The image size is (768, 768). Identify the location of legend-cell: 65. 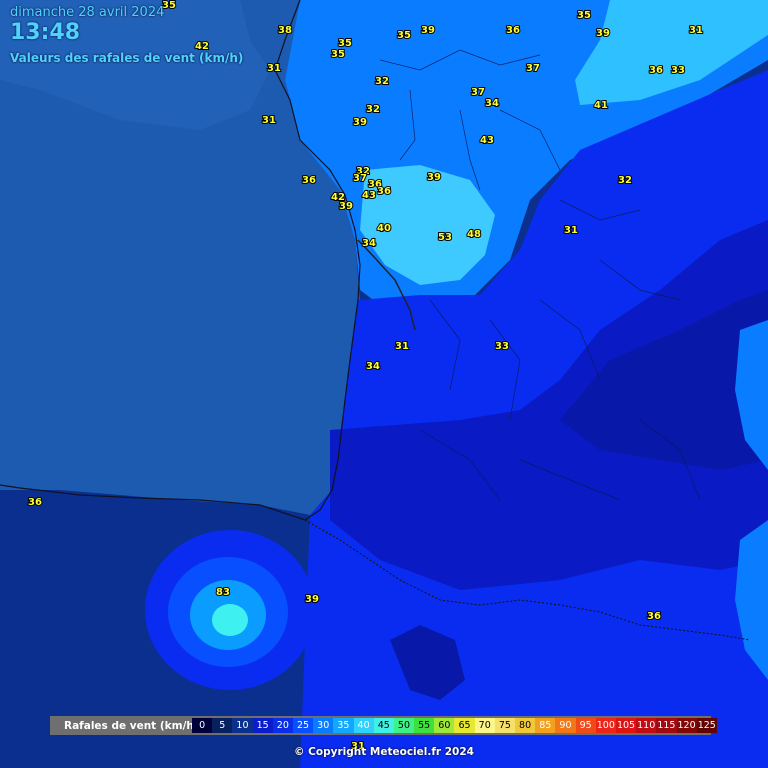
(464, 725).